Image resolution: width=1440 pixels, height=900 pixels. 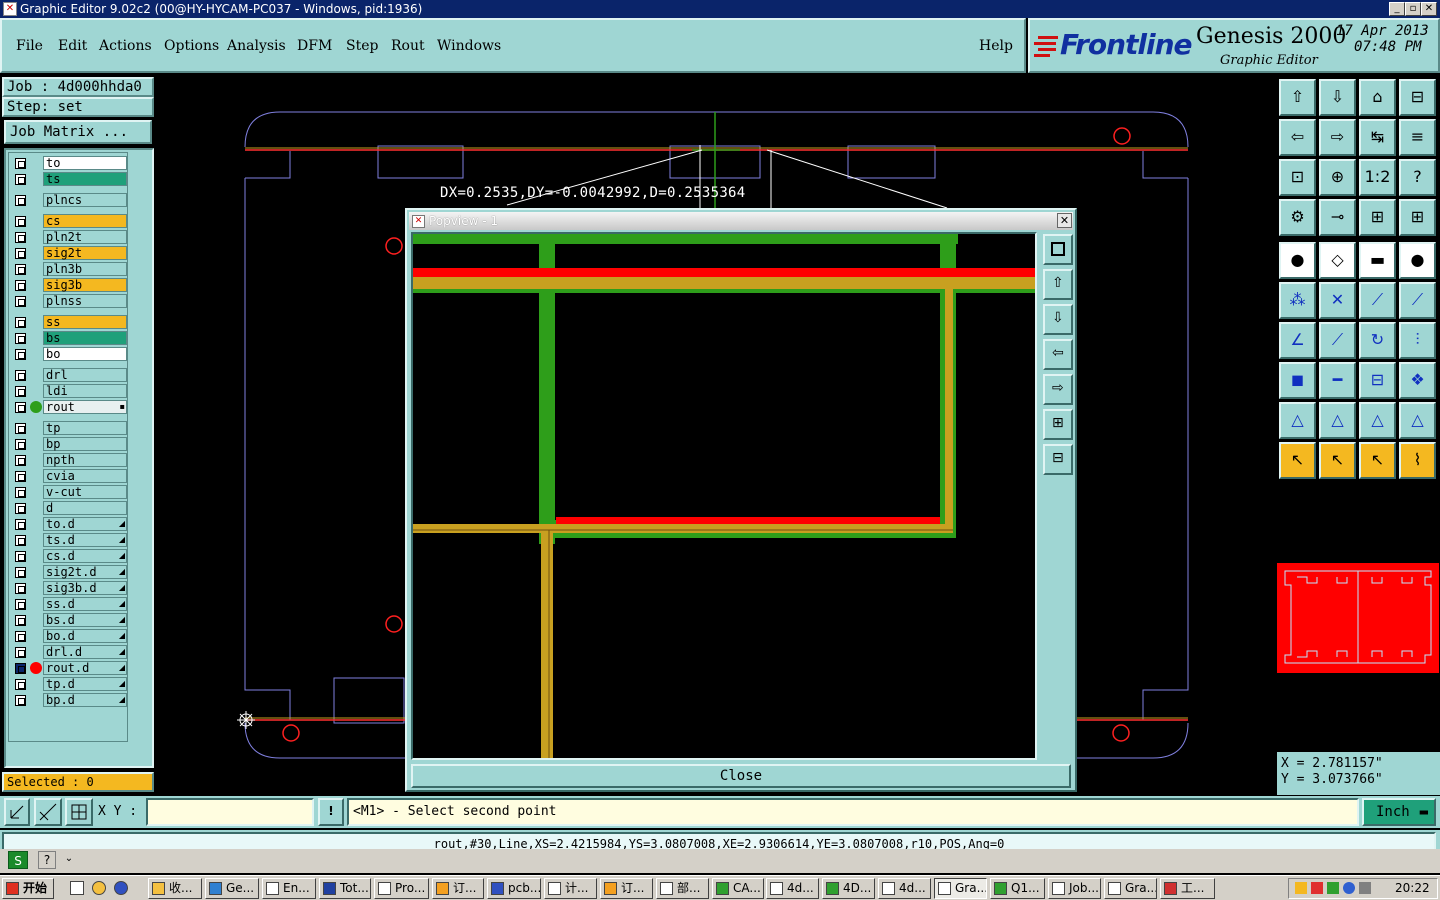 I want to click on tool-measure-icon: ⊟, so click(x=1377, y=380).